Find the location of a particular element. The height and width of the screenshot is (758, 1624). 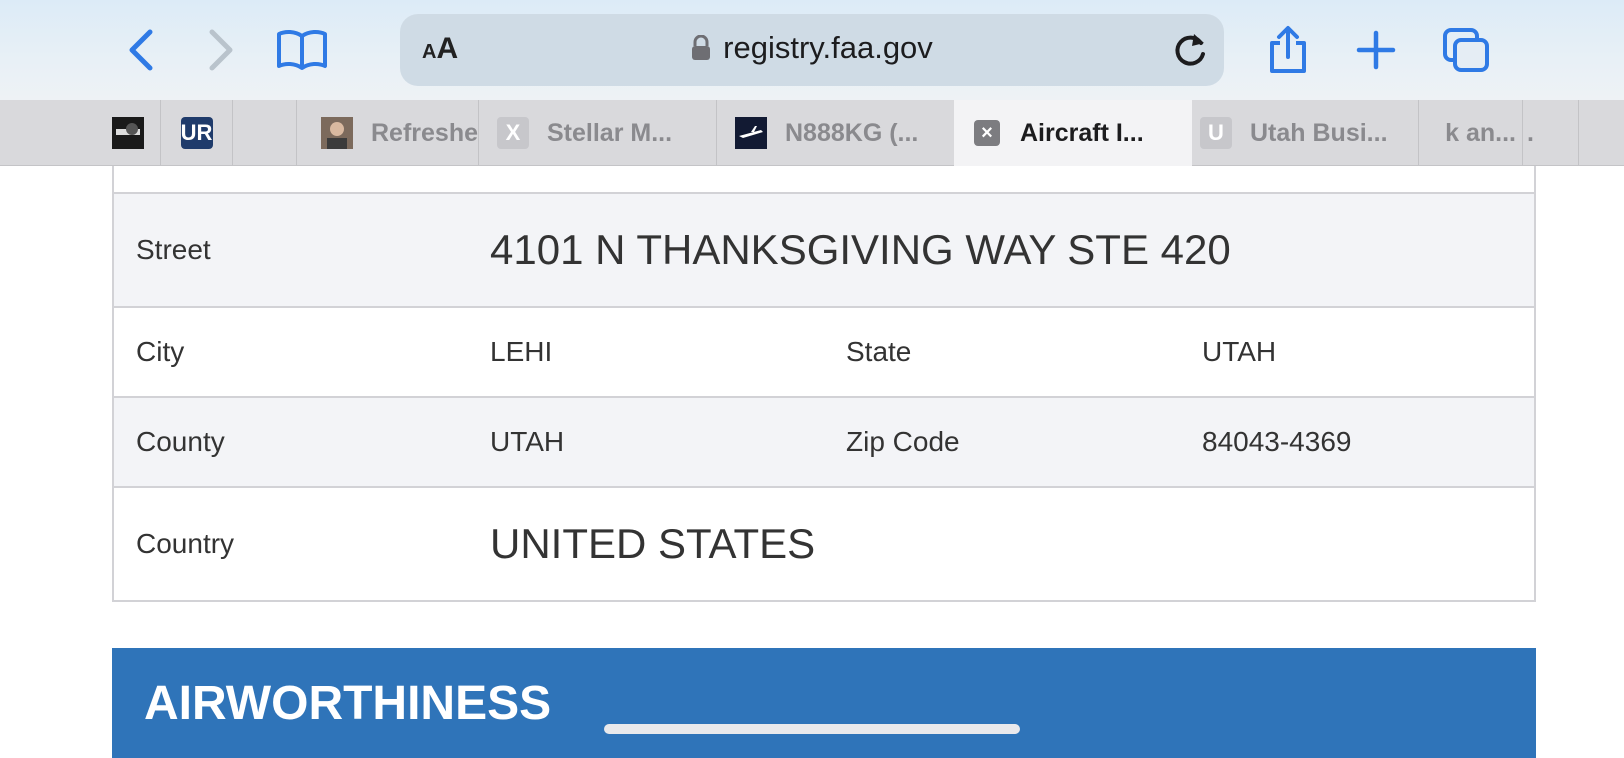

plus-icon is located at coordinates (1376, 50).